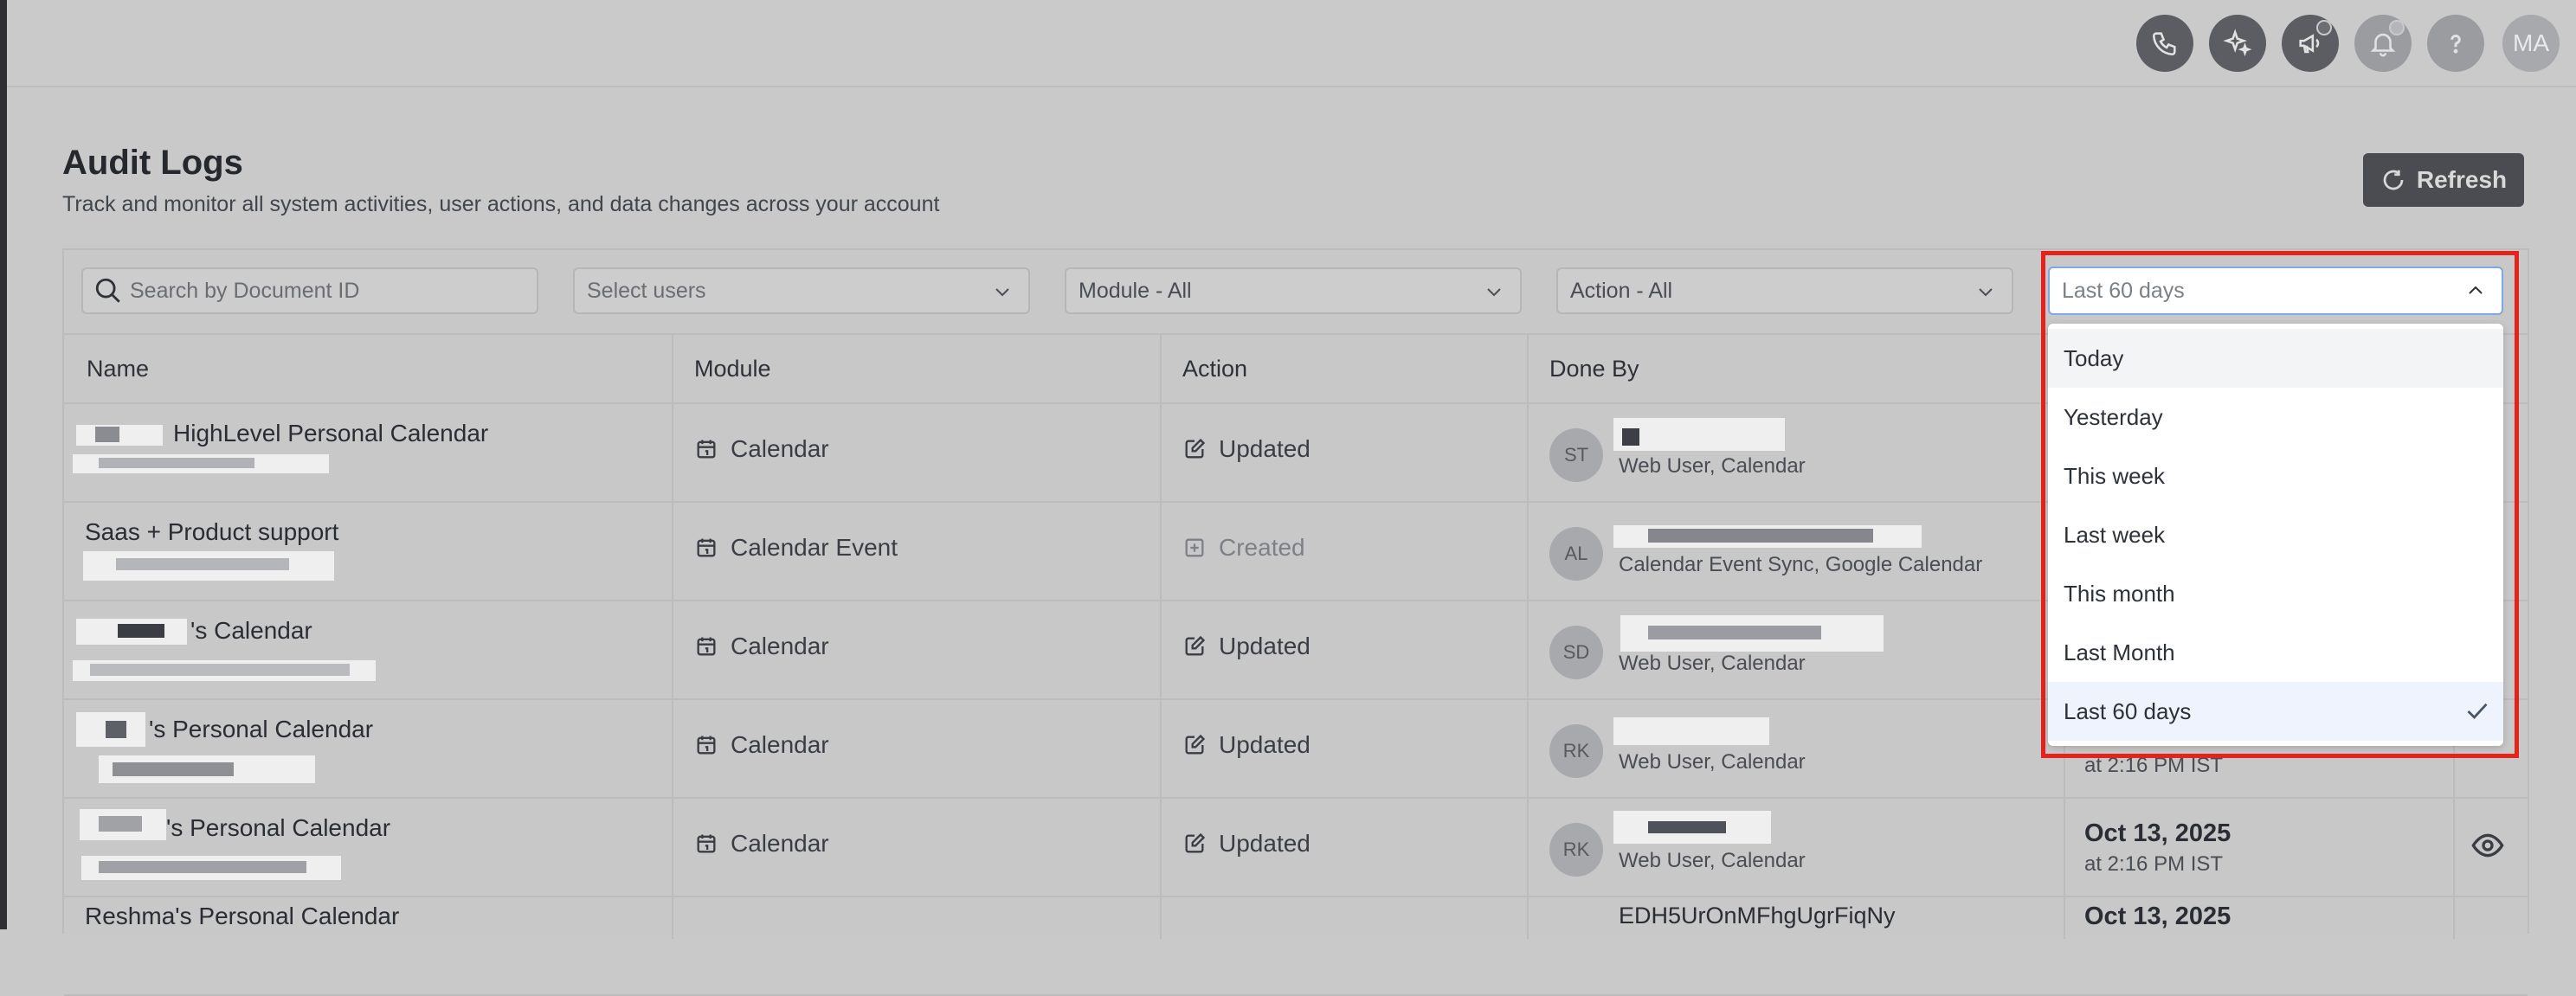 The image size is (2576, 996). I want to click on option-label: Yesterday, so click(2113, 416).